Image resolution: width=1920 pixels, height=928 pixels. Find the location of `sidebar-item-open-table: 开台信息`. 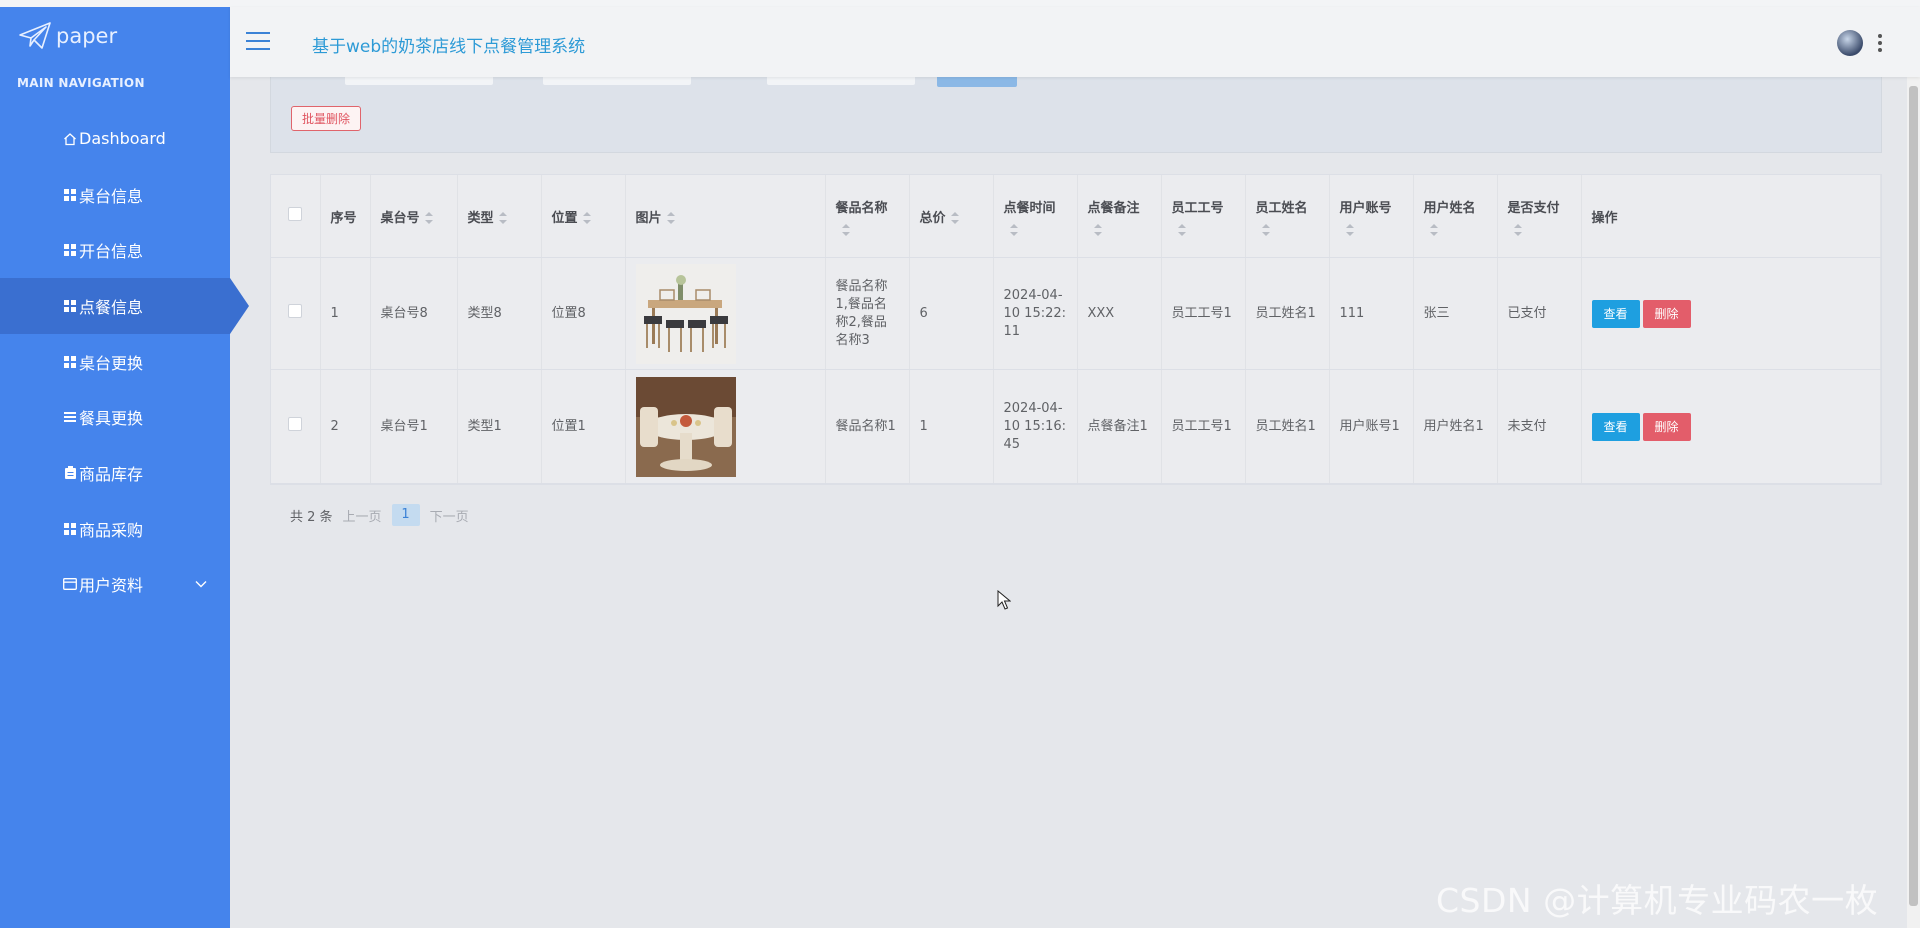

sidebar-item-open-table: 开台信息 is located at coordinates (115, 250).